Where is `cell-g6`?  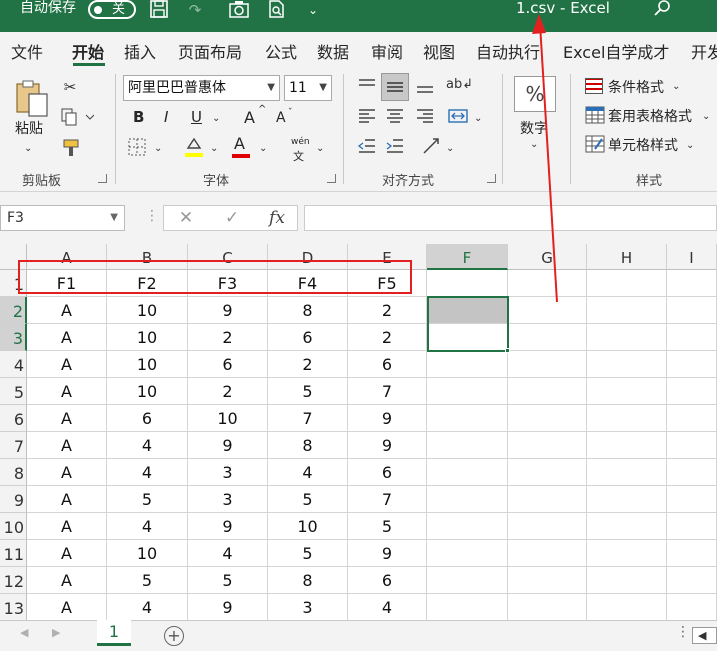
cell-g6 is located at coordinates (547, 418).